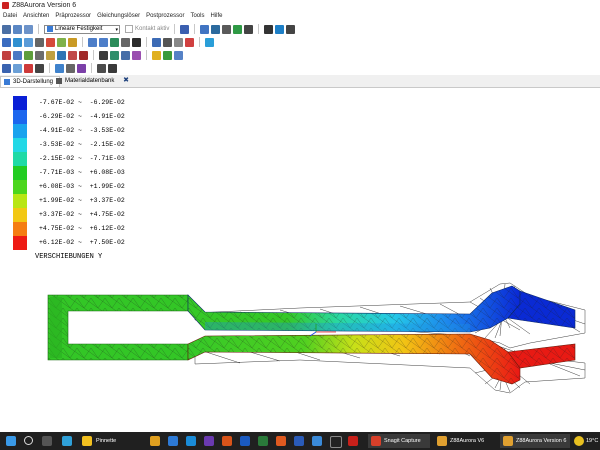  Describe the element at coordinates (263, 441) in the screenshot. I see `excel-icon` at that location.